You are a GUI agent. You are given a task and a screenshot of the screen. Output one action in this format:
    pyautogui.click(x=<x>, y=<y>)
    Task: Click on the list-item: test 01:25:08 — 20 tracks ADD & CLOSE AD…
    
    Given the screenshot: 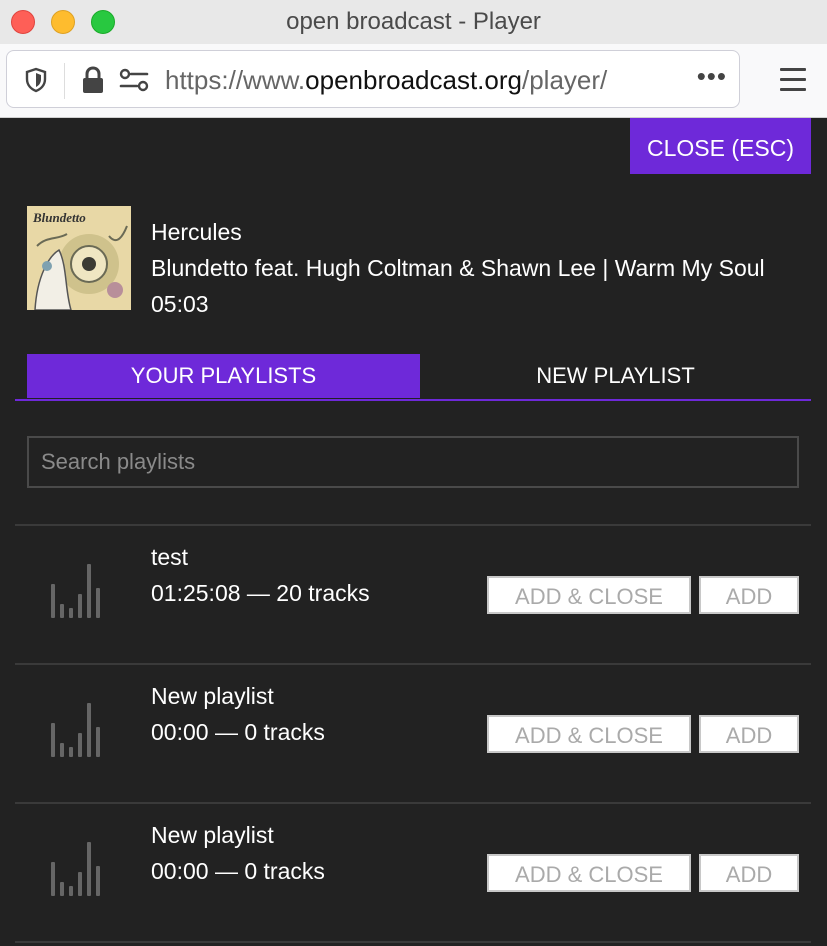 What is the action you would take?
    pyautogui.click(x=413, y=594)
    